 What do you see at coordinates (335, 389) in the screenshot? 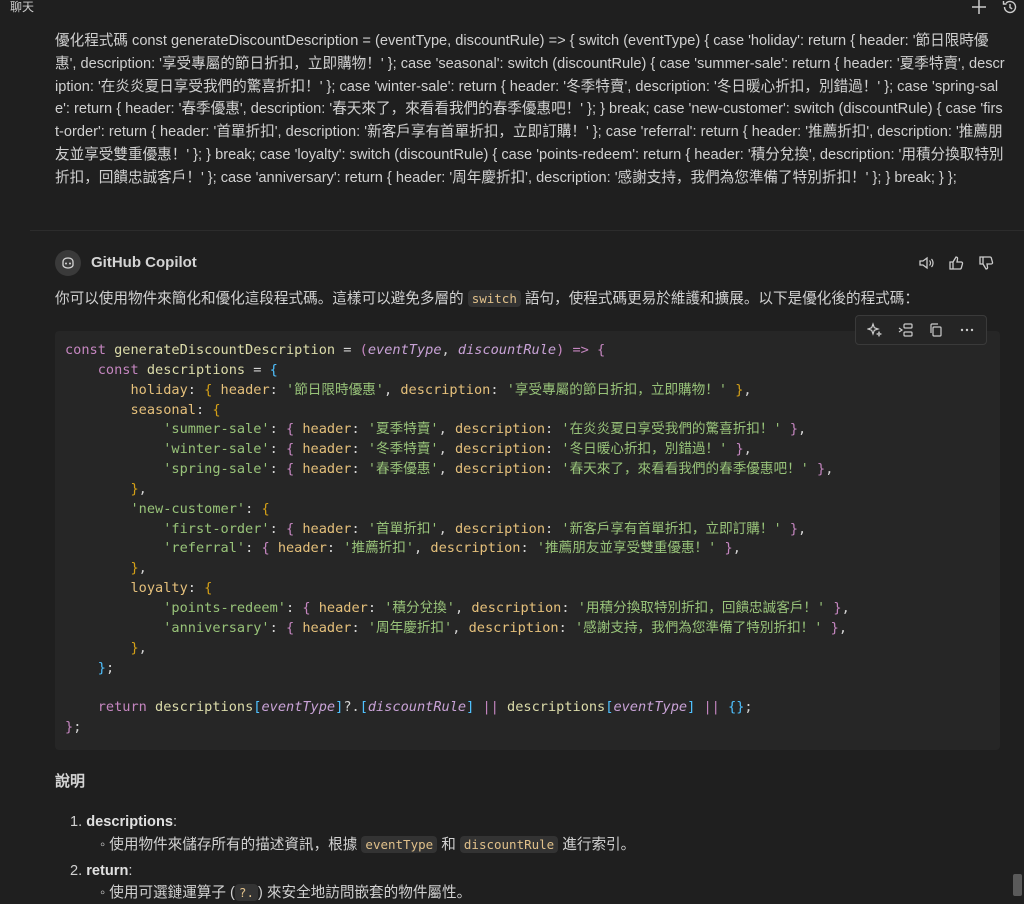
I see `code-token: '節日限時優惠'` at bounding box center [335, 389].